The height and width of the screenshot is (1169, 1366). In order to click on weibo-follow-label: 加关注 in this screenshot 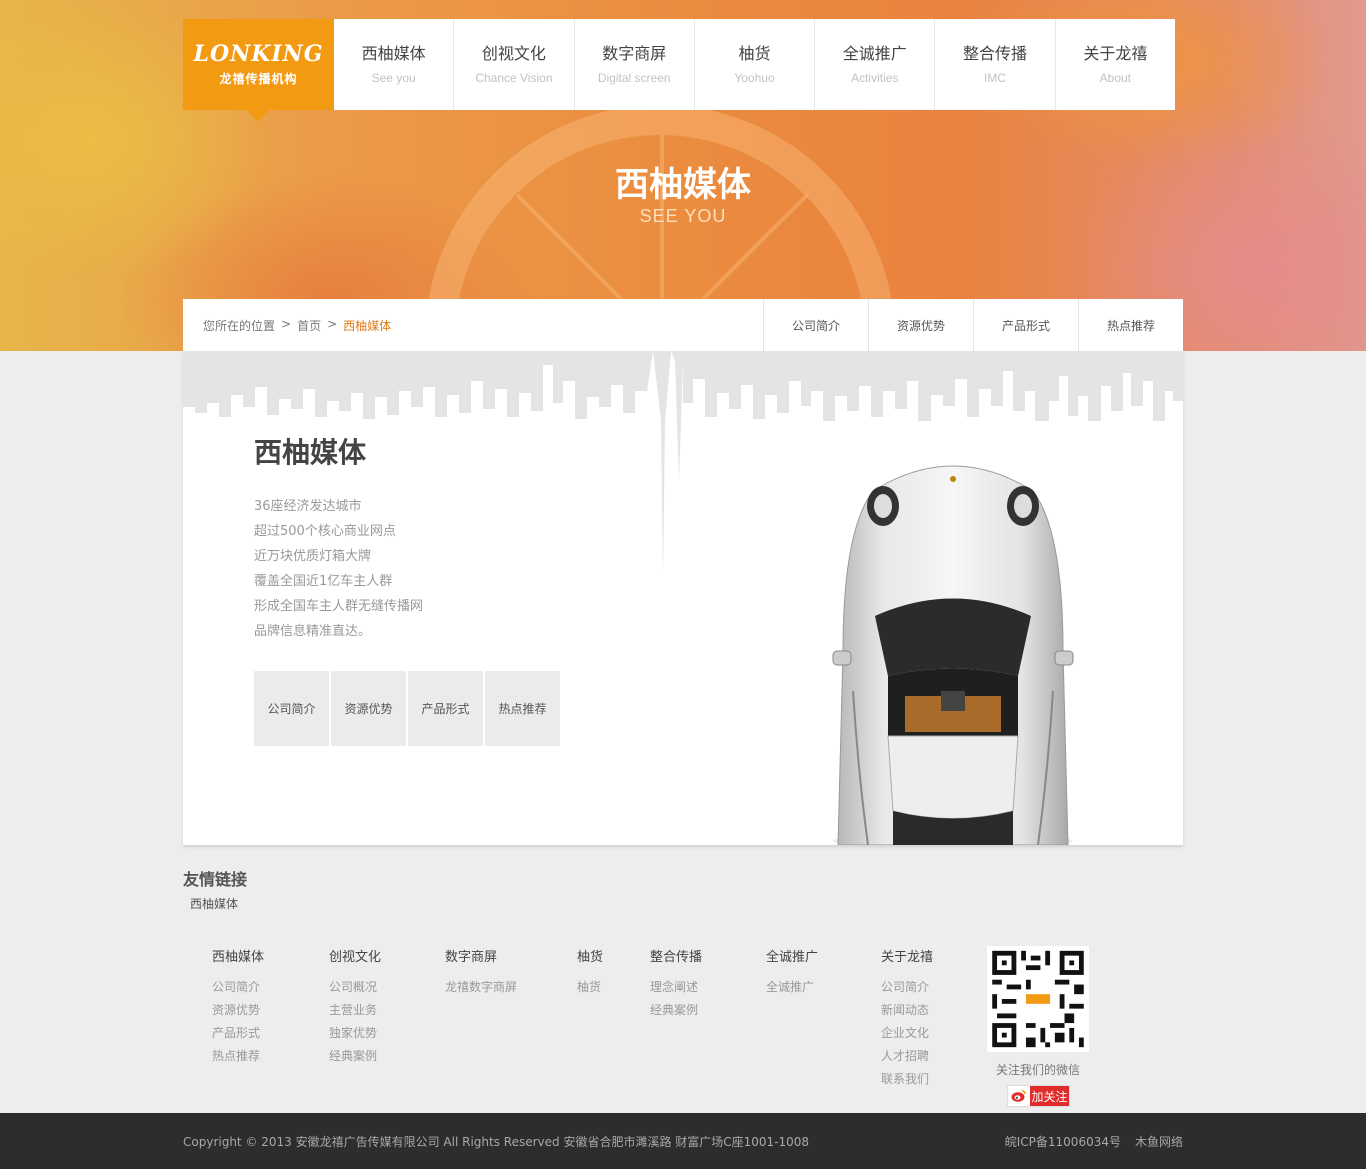, I will do `click(1049, 1096)`.